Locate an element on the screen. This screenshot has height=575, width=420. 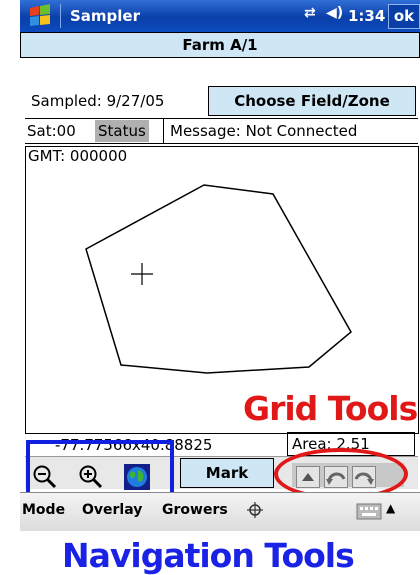
gps-icon is located at coordinates (255, 510).